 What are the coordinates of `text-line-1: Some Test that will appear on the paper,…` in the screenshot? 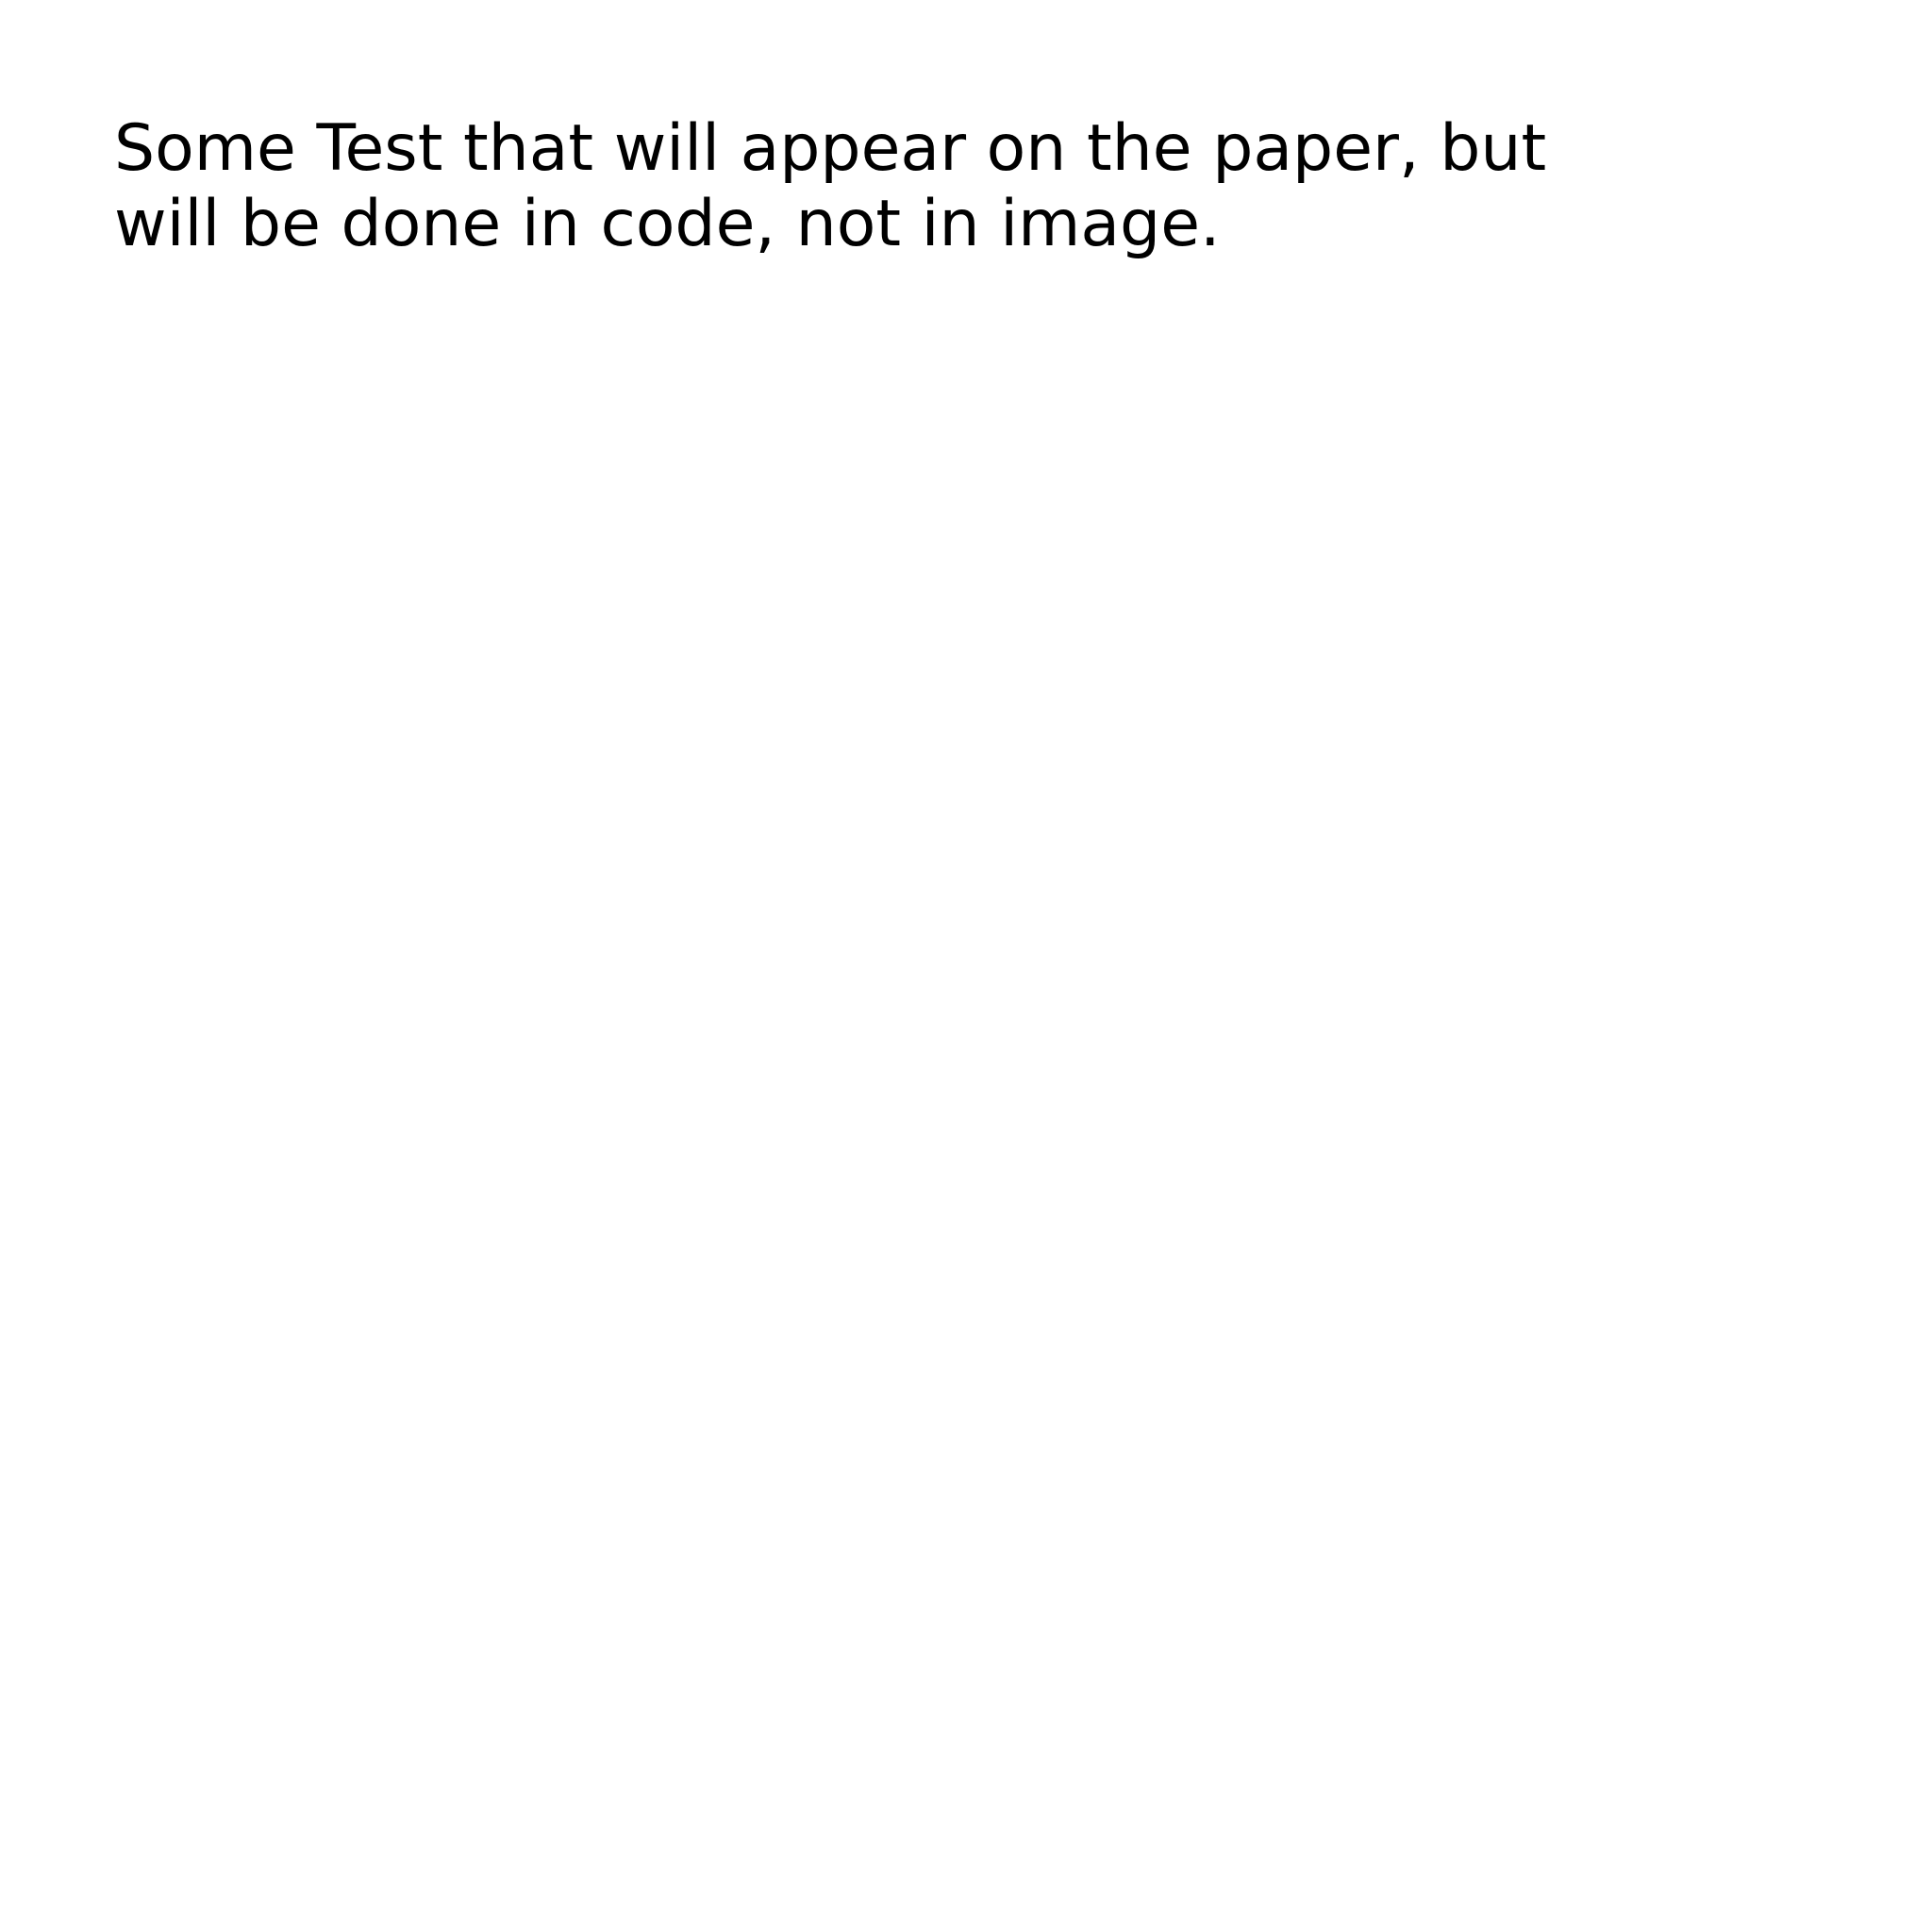 It's located at (831, 148).